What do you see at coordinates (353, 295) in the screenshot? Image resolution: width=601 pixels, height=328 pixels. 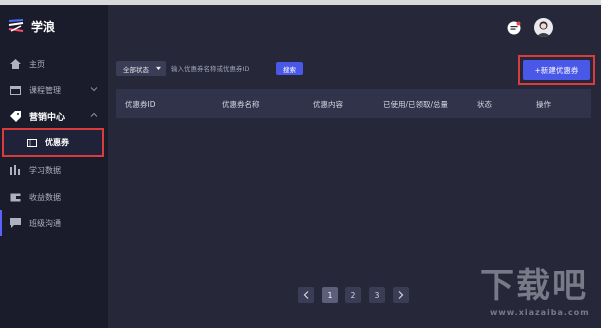 I see `page-button: 2` at bounding box center [353, 295].